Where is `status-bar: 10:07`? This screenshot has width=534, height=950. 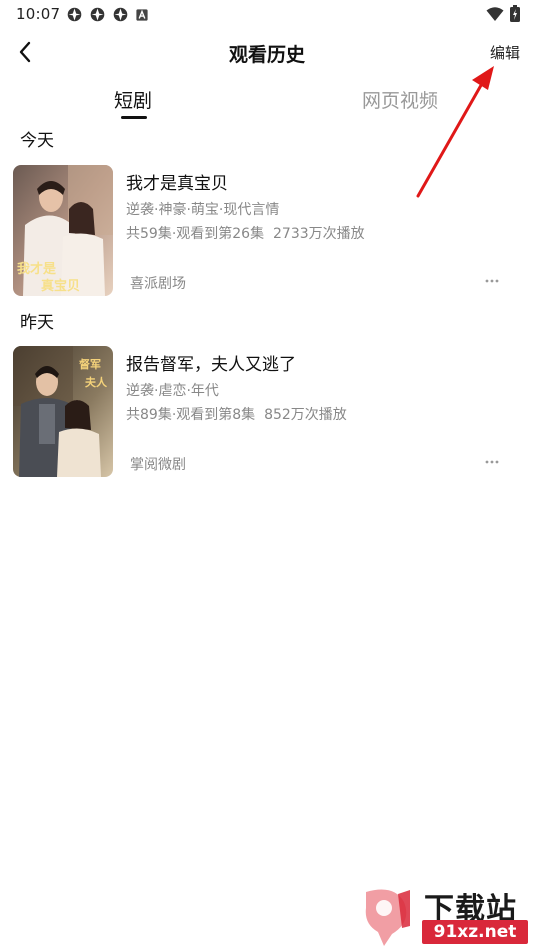
status-bar: 10:07 is located at coordinates (267, 14).